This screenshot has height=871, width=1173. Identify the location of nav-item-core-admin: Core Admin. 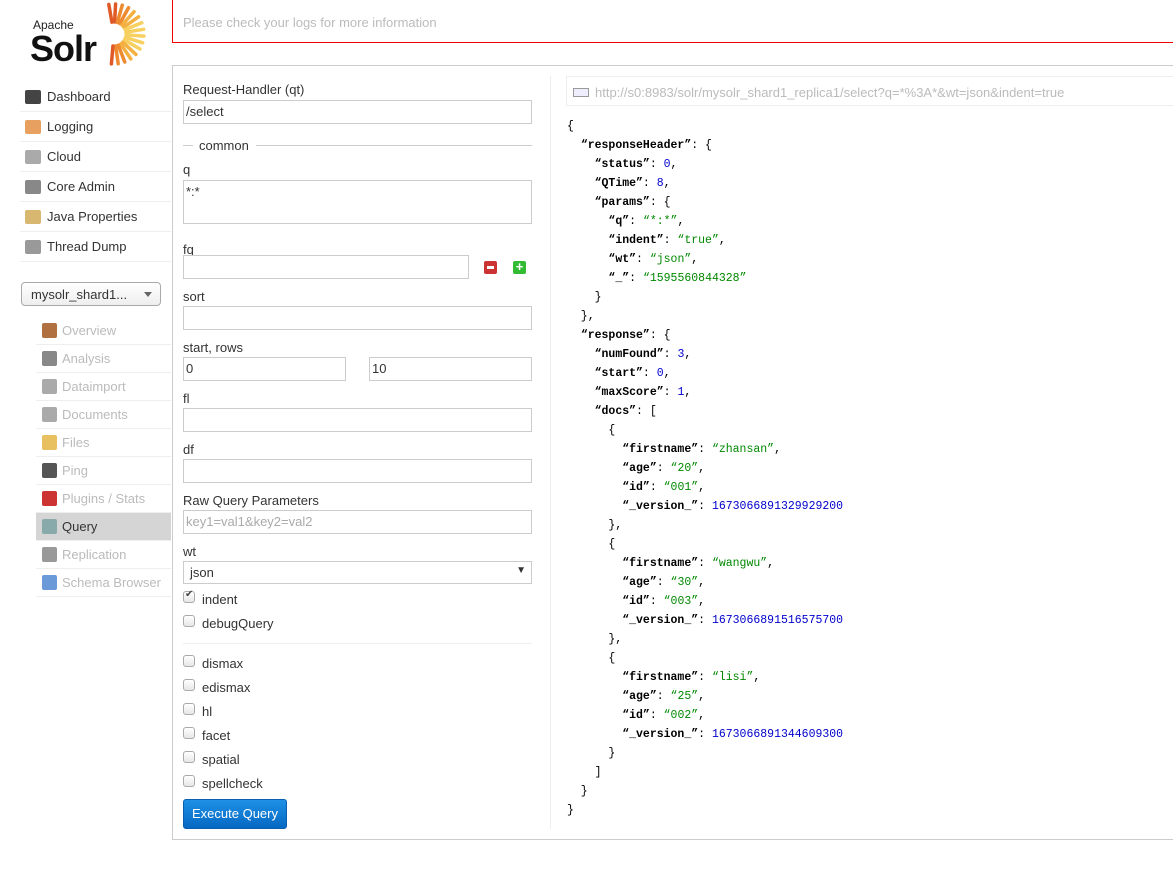
(95, 187).